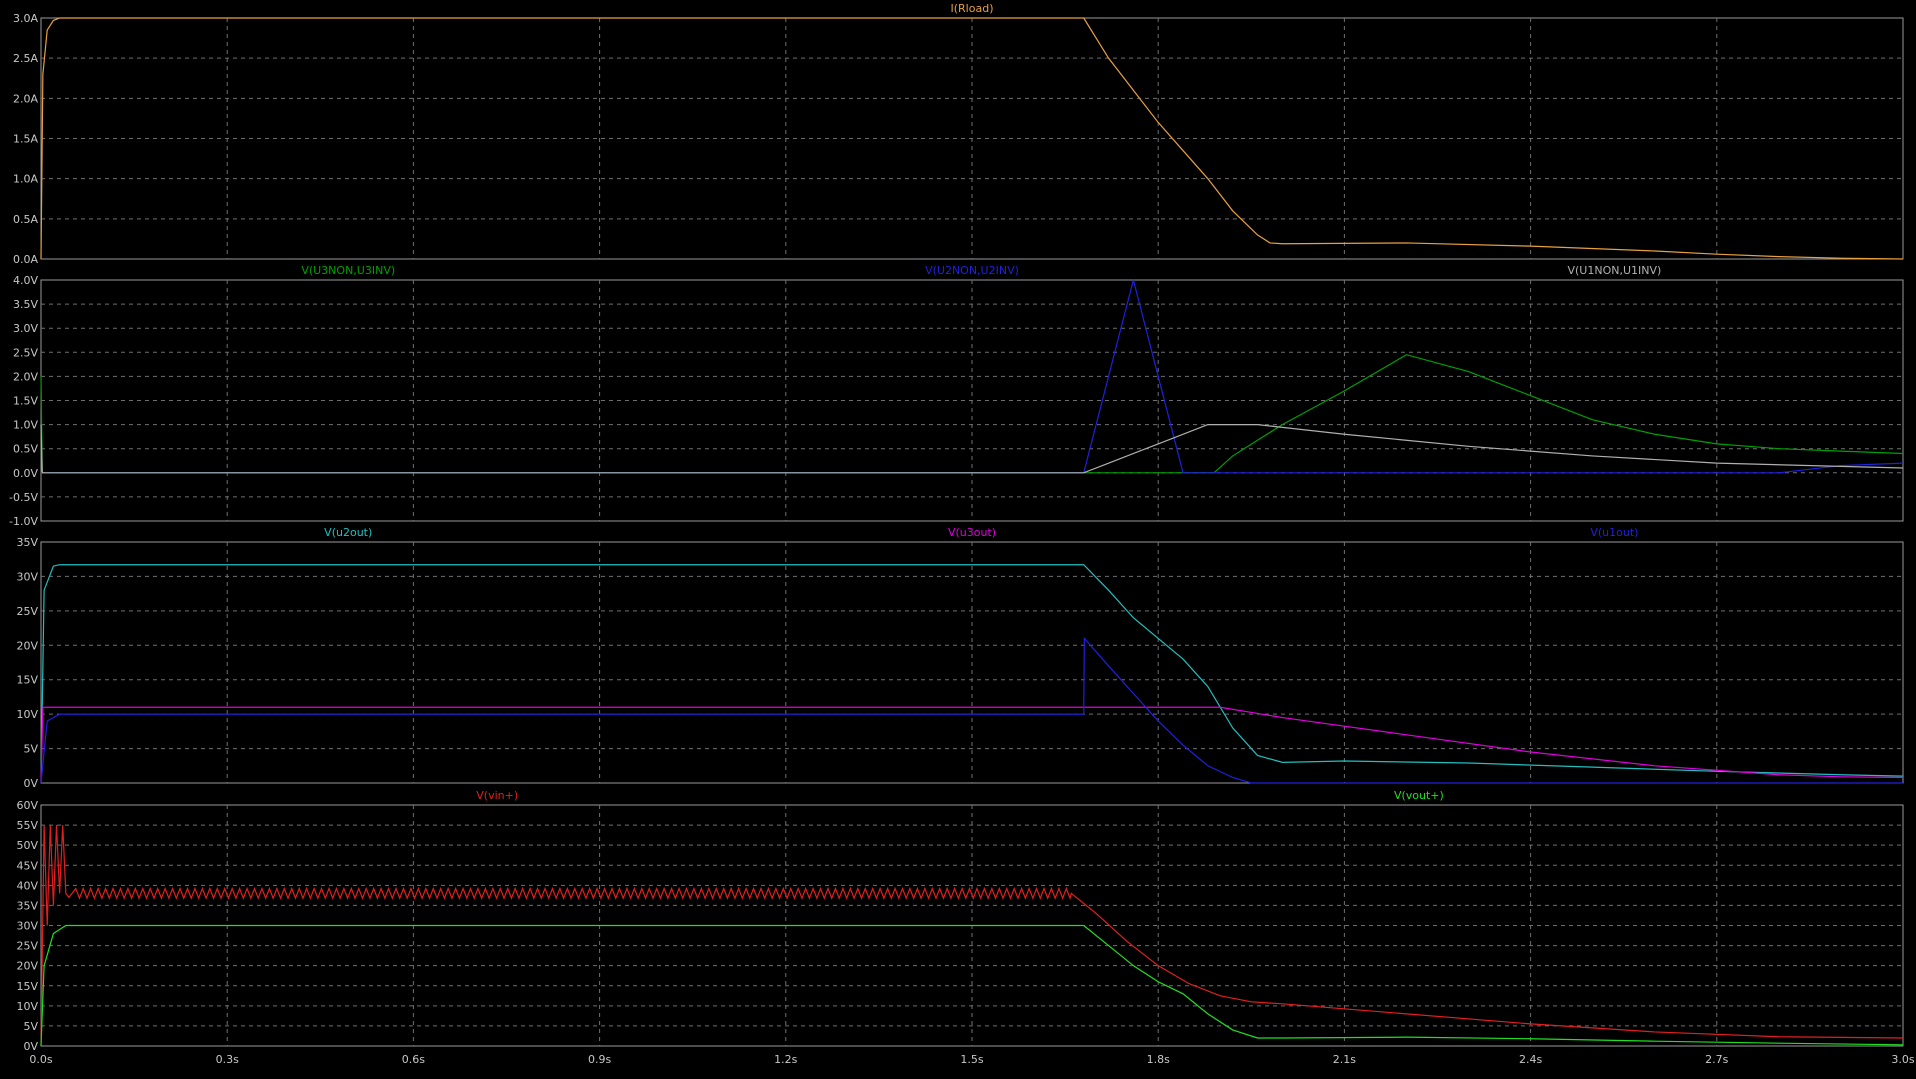  Describe the element at coordinates (25, 58) in the screenshot. I see `y-tick-label: 2.5A` at that location.